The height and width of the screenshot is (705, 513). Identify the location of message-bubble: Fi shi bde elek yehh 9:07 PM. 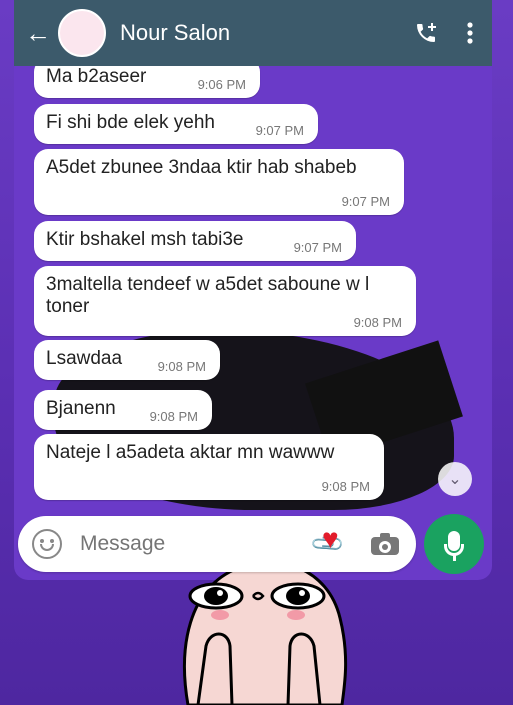
(176, 124).